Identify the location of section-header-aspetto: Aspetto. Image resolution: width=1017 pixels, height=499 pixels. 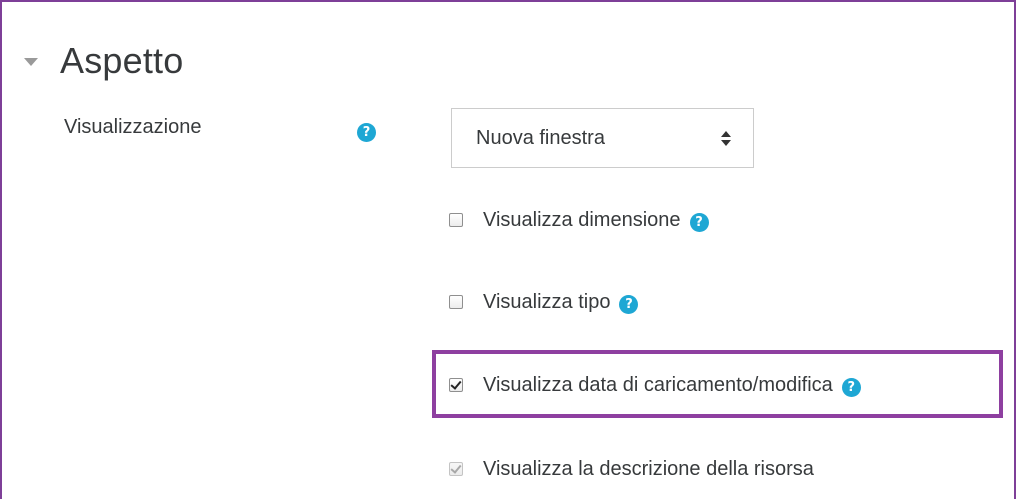
(103, 61).